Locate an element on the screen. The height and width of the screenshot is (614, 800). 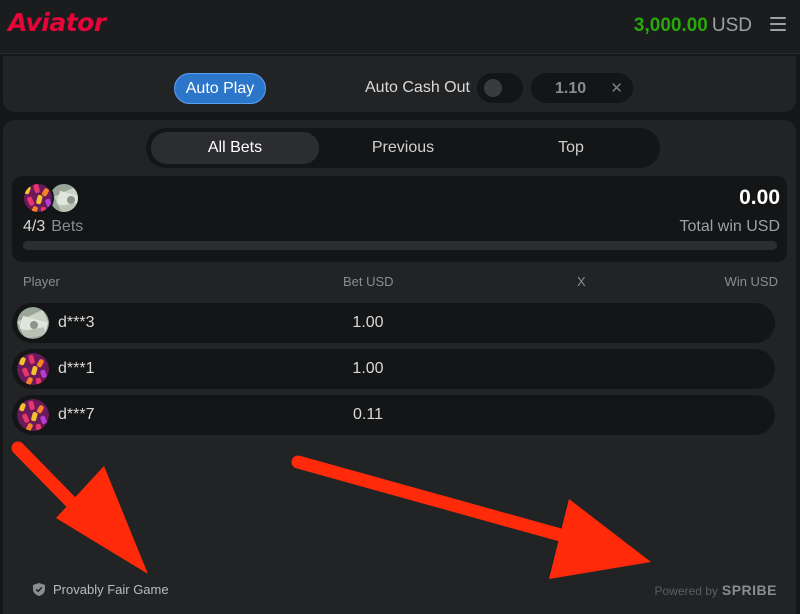
balance-display: 3,000.00 USD is located at coordinates (693, 26).